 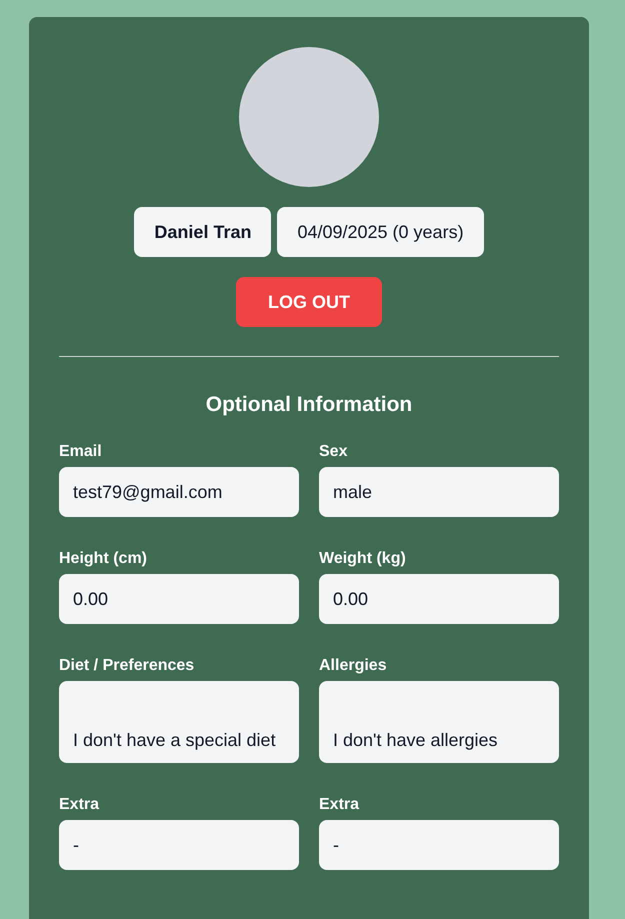 What do you see at coordinates (353, 666) in the screenshot?
I see `field-label: Allergies` at bounding box center [353, 666].